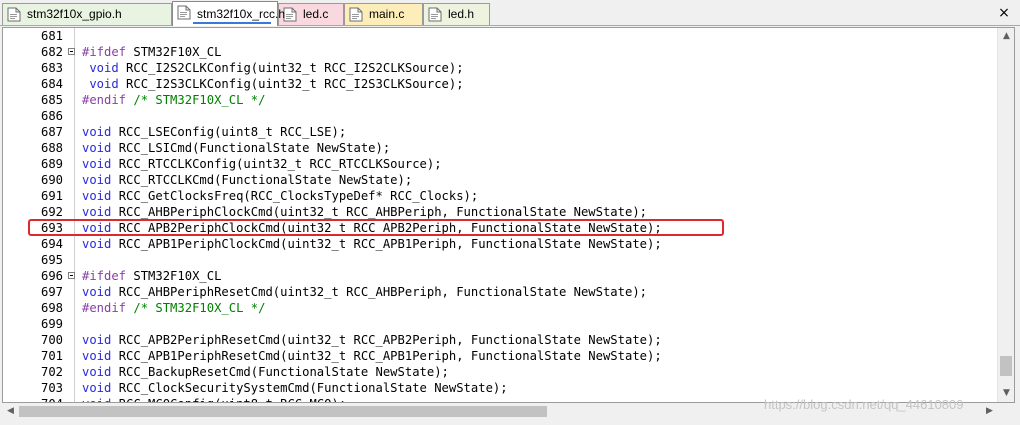 This screenshot has height=425, width=1020. What do you see at coordinates (501, 100) in the screenshot?
I see `code-line: 685 #endif /* STM32F10X_CL */` at bounding box center [501, 100].